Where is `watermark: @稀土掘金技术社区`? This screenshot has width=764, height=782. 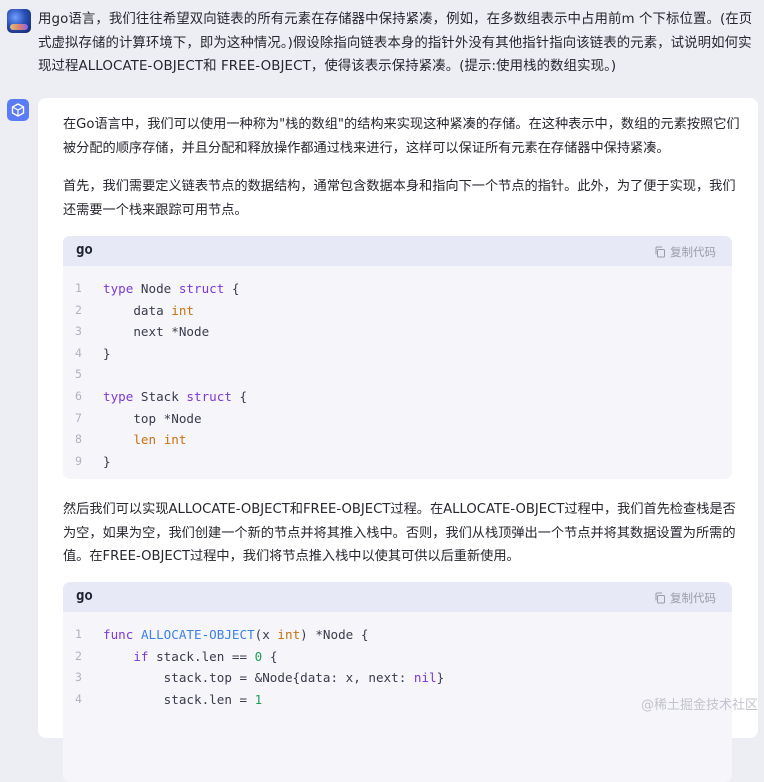
watermark: @稀土掘金技术社区 is located at coordinates (699, 705).